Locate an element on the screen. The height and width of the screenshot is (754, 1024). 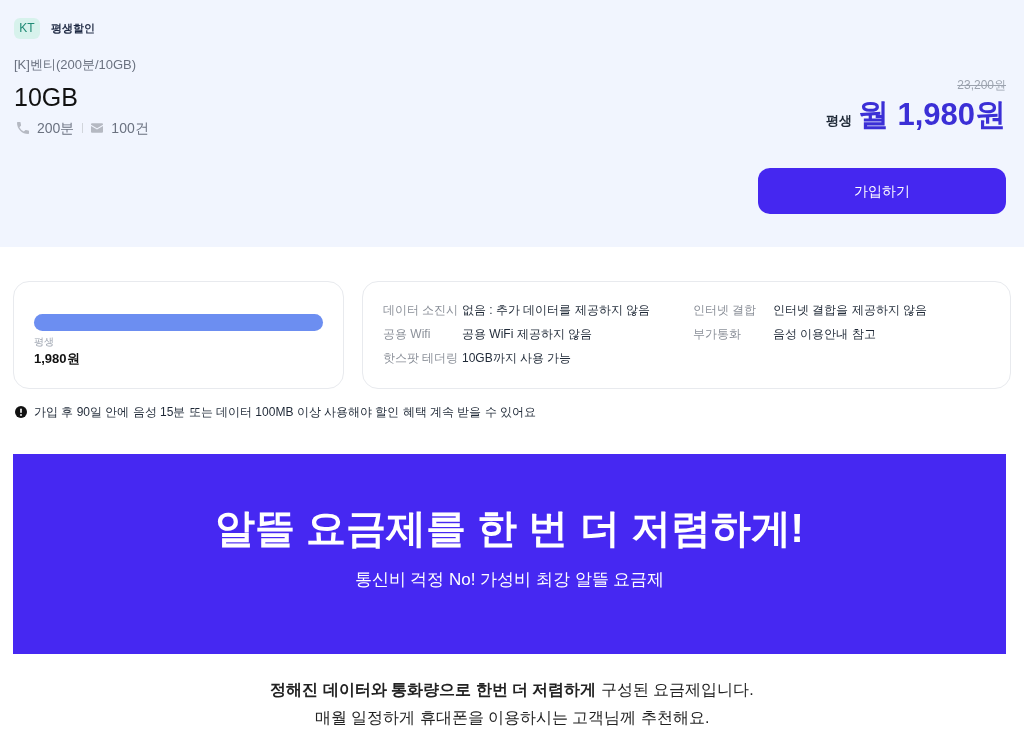
carrier-badge: KT is located at coordinates (27, 28).